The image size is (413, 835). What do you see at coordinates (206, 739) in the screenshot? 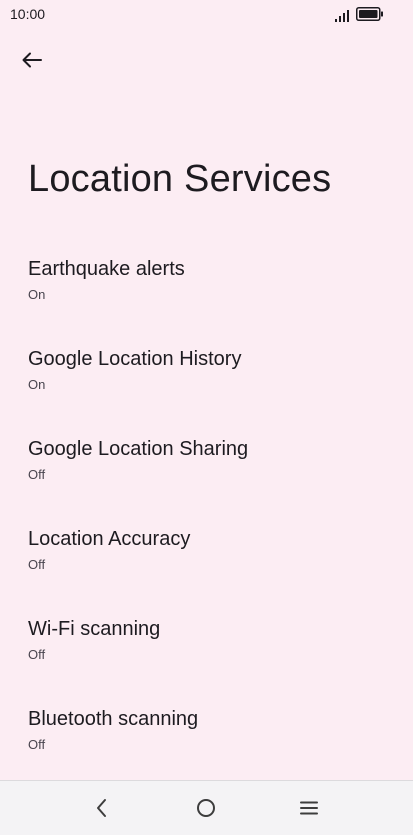
I see `setting-bluetooth-scanning: Bluetooth scanning Off` at bounding box center [206, 739].